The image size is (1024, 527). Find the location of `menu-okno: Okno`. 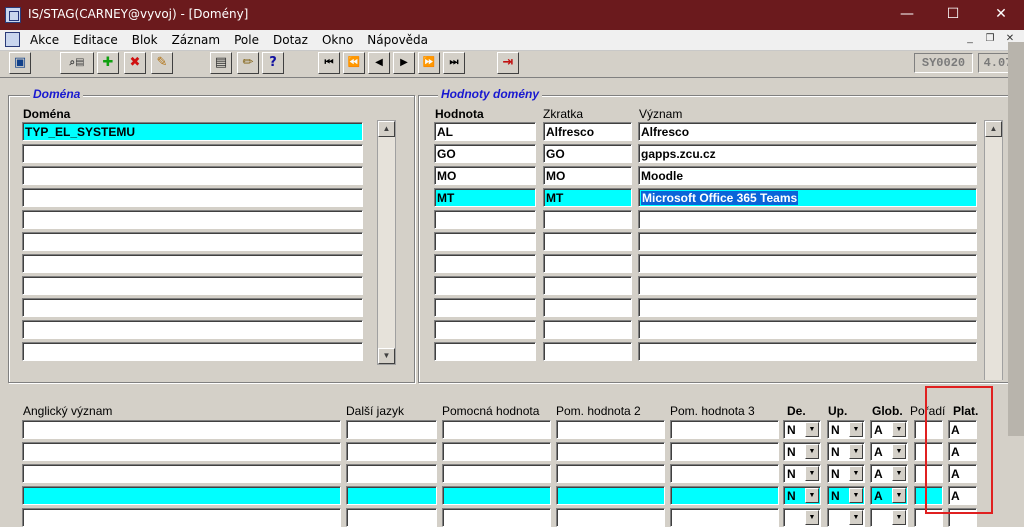

menu-okno: Okno is located at coordinates (337, 40).